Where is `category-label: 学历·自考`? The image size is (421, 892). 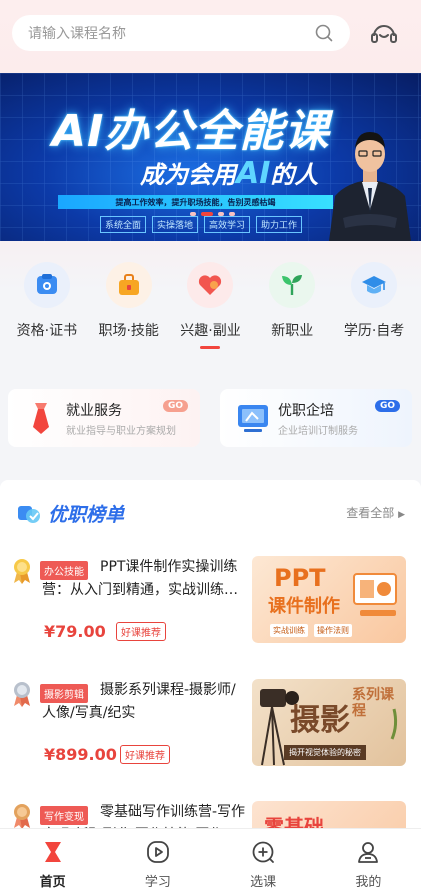 category-label: 学历·自考 is located at coordinates (374, 331).